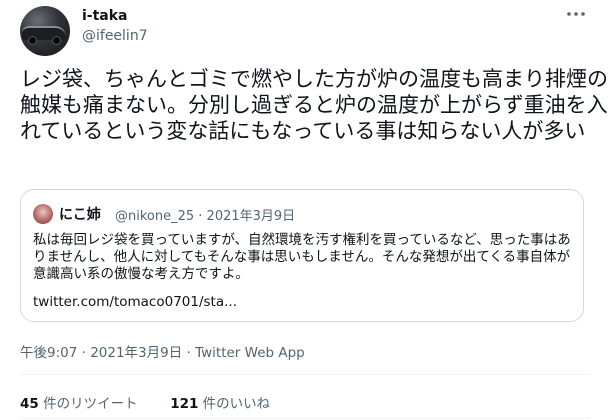 The width and height of the screenshot is (615, 420). Describe the element at coordinates (237, 404) in the screenshot. I see `likes-label: 件のいいね` at that location.